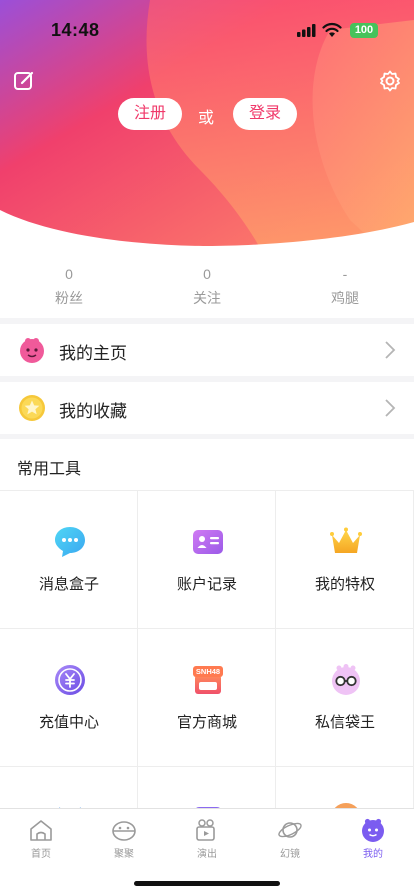  I want to click on stat-fans: 0 粉丝, so click(69, 287).